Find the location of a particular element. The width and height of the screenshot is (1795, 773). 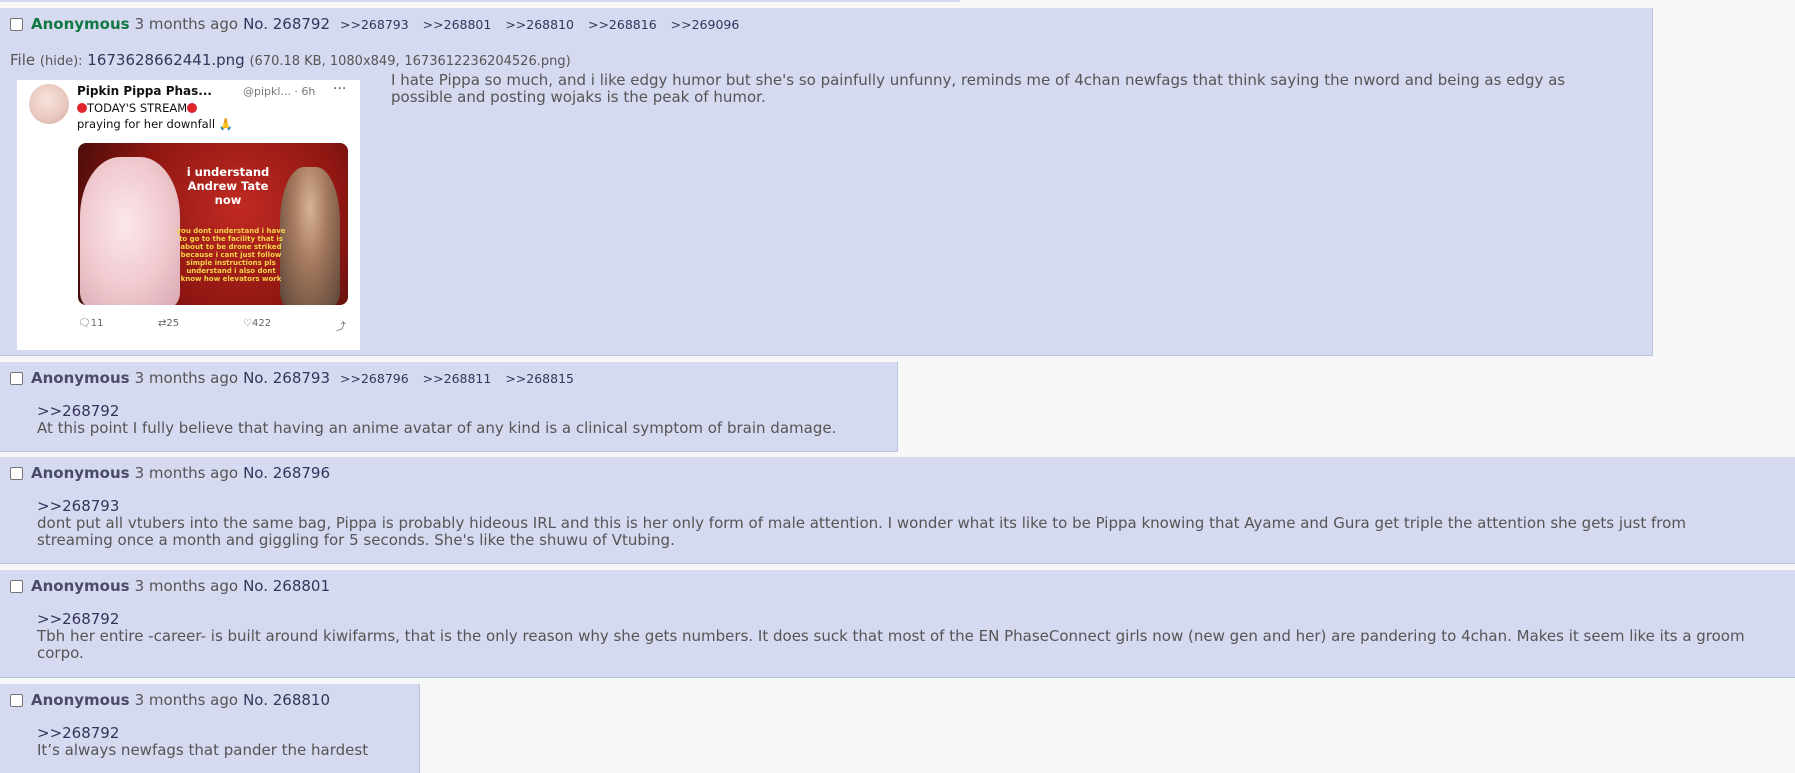

backlink: >>268810 is located at coordinates (539, 24).